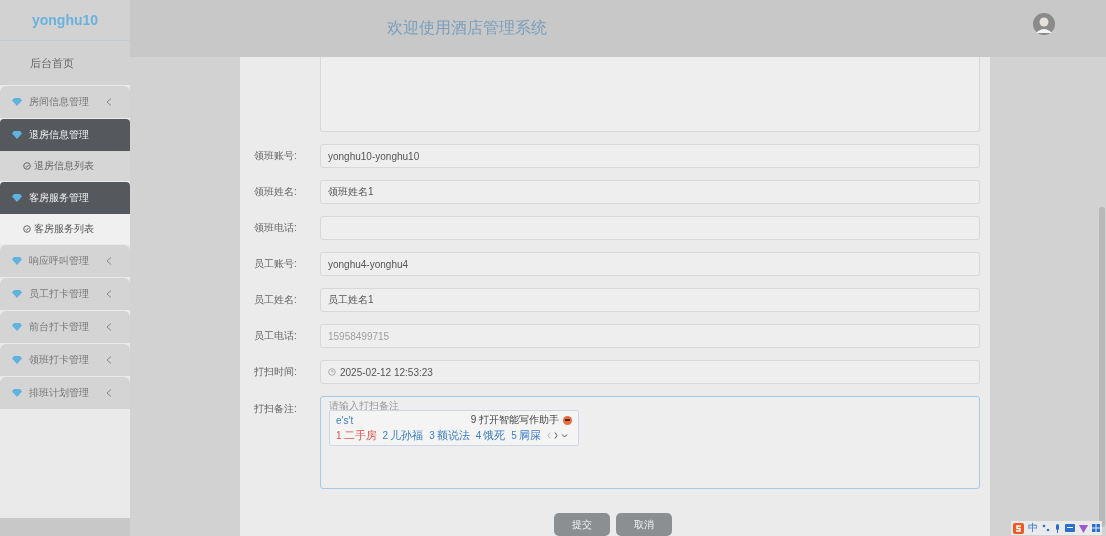 The image size is (1106, 536). Describe the element at coordinates (65, 20) in the screenshot. I see `username-logo: yonghu10` at that location.